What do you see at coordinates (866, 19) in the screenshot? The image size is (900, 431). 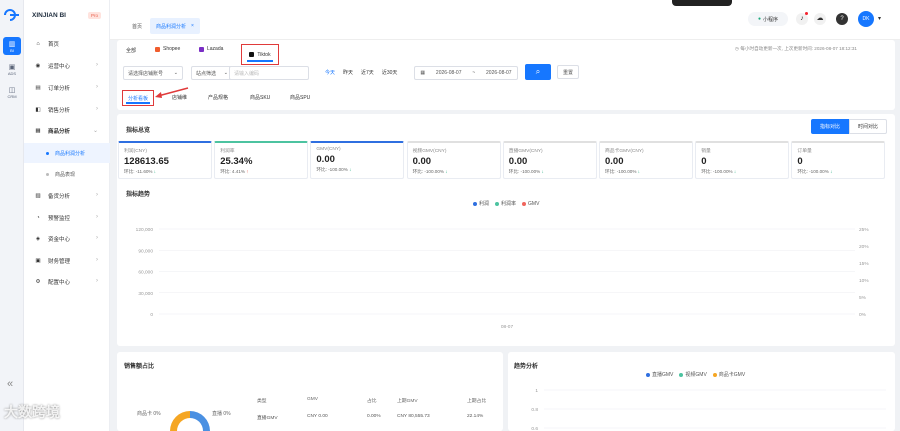 I see `avatar: DK` at bounding box center [866, 19].